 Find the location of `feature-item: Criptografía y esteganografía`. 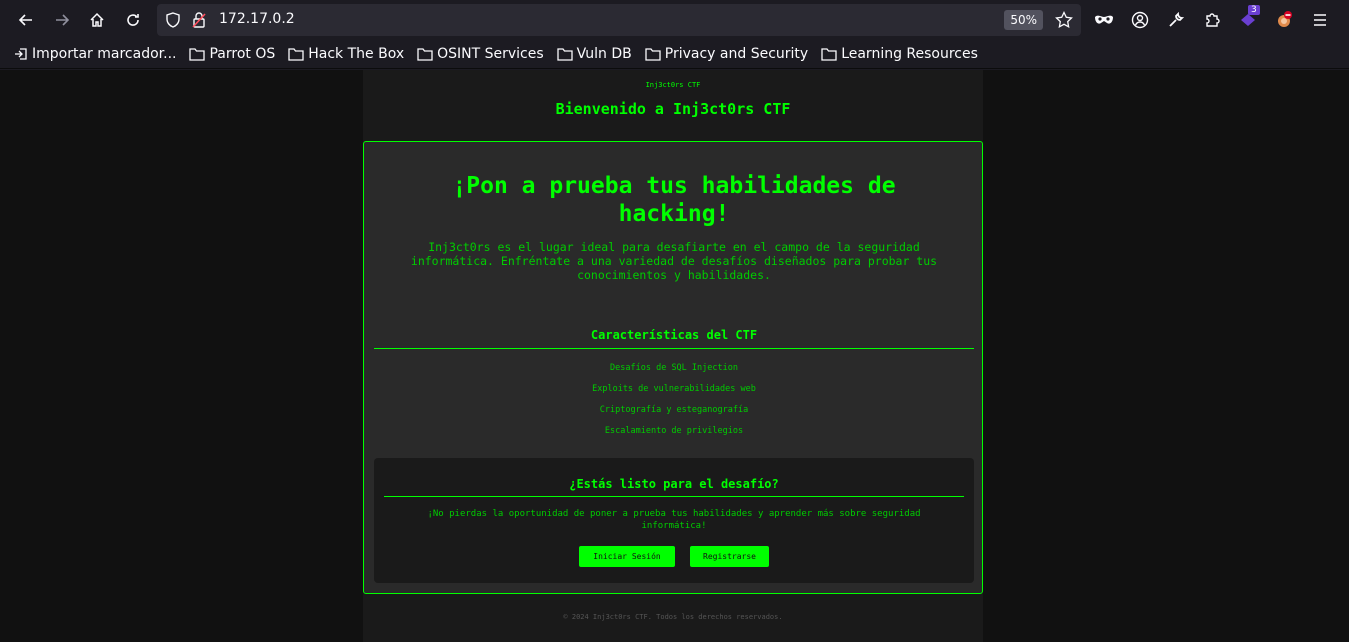

feature-item: Criptografía y esteganografía is located at coordinates (674, 410).